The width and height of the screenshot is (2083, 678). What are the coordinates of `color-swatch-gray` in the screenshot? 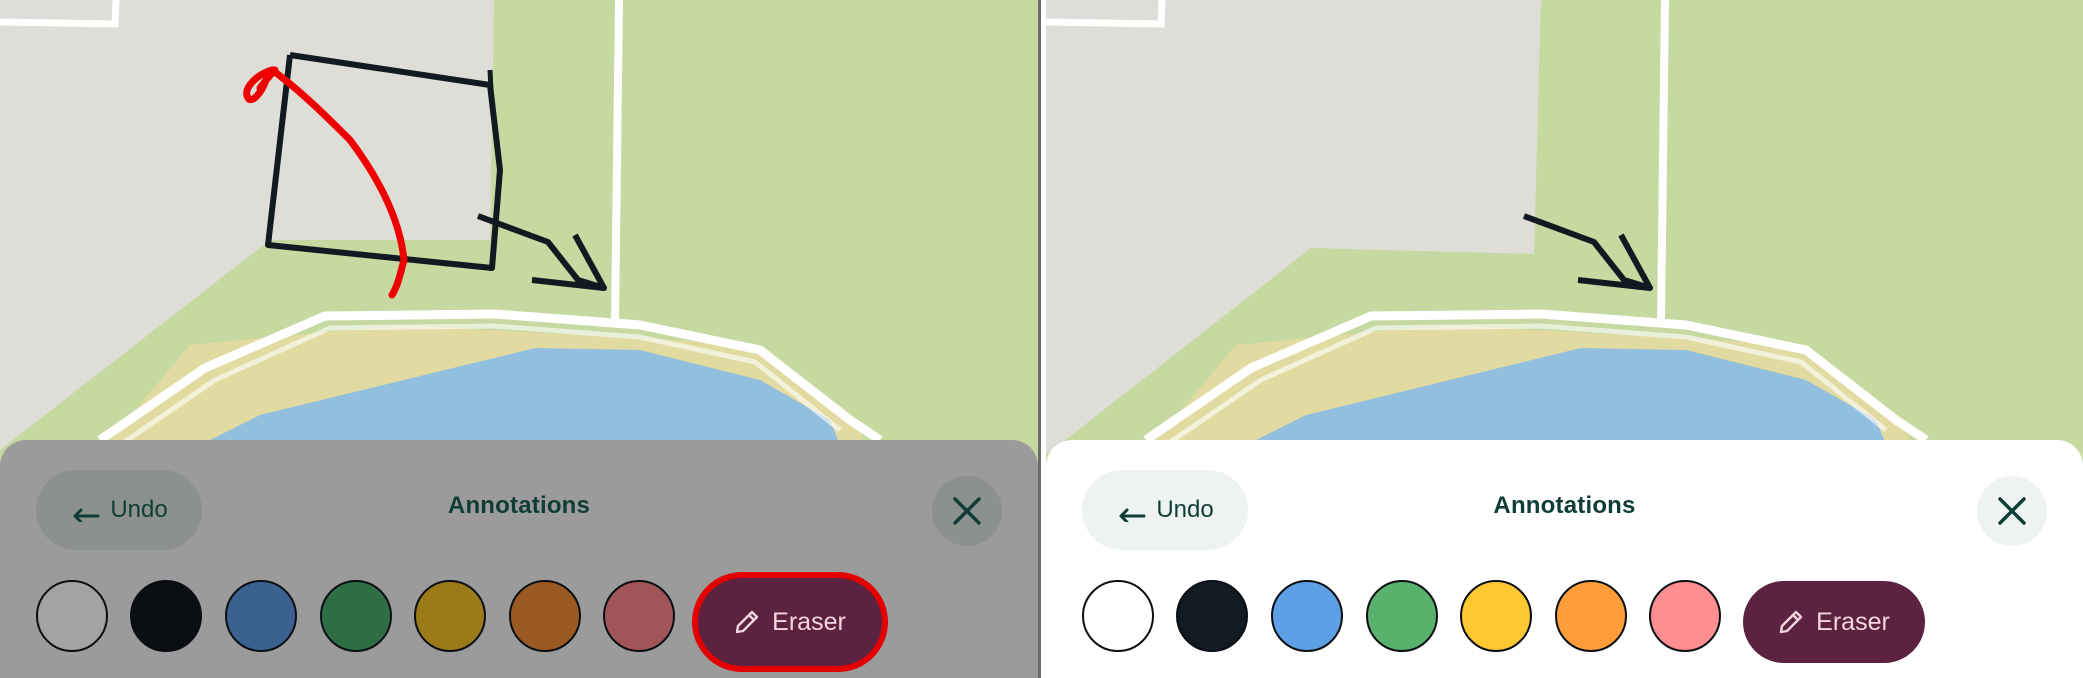 It's located at (72, 616).